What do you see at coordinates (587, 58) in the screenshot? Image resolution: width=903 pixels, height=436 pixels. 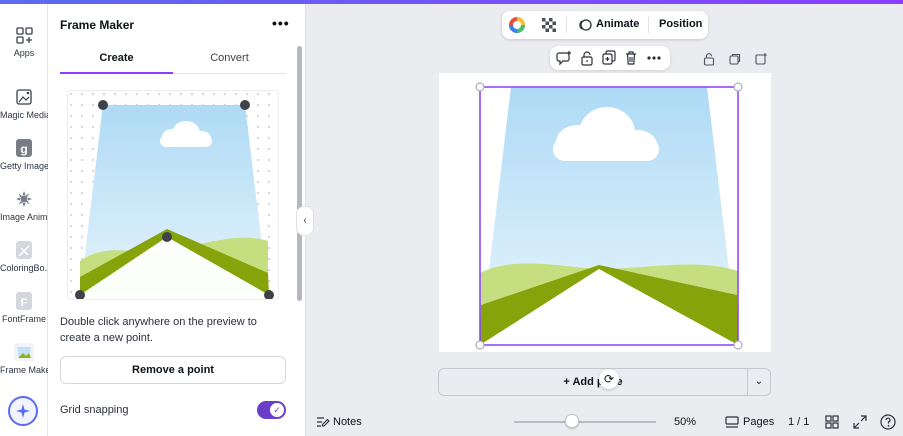 I see `lock-icon` at bounding box center [587, 58].